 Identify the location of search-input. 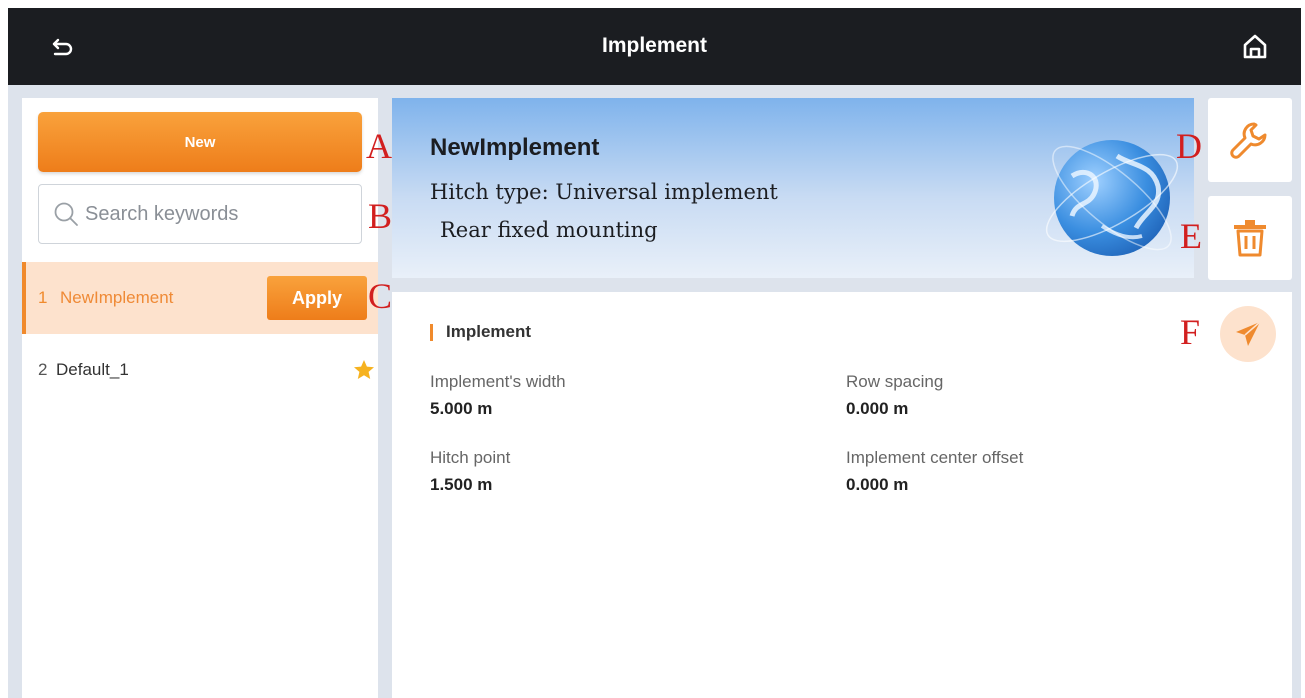
(215, 214).